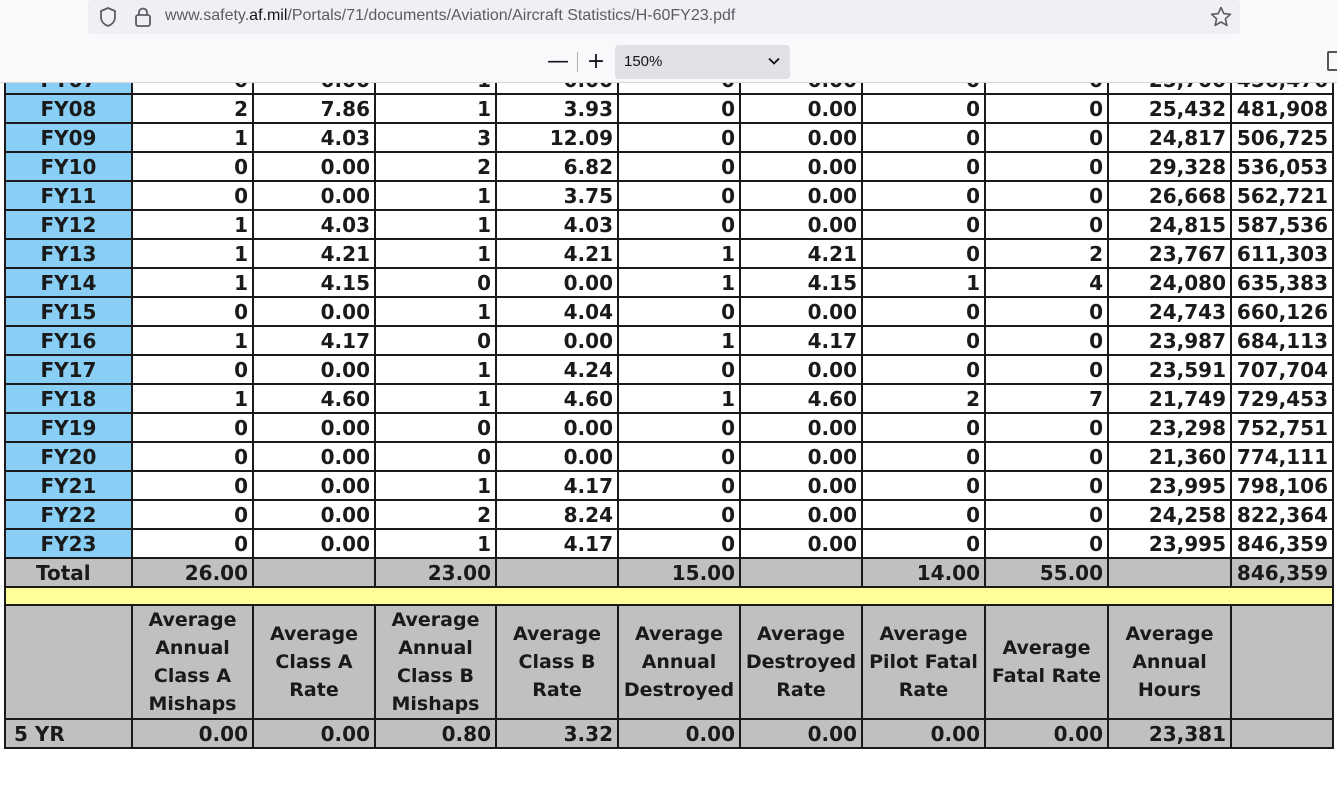 Image resolution: width=1337 pixels, height=788 pixels. What do you see at coordinates (702, 62) in the screenshot?
I see `zoom-select: 150%` at bounding box center [702, 62].